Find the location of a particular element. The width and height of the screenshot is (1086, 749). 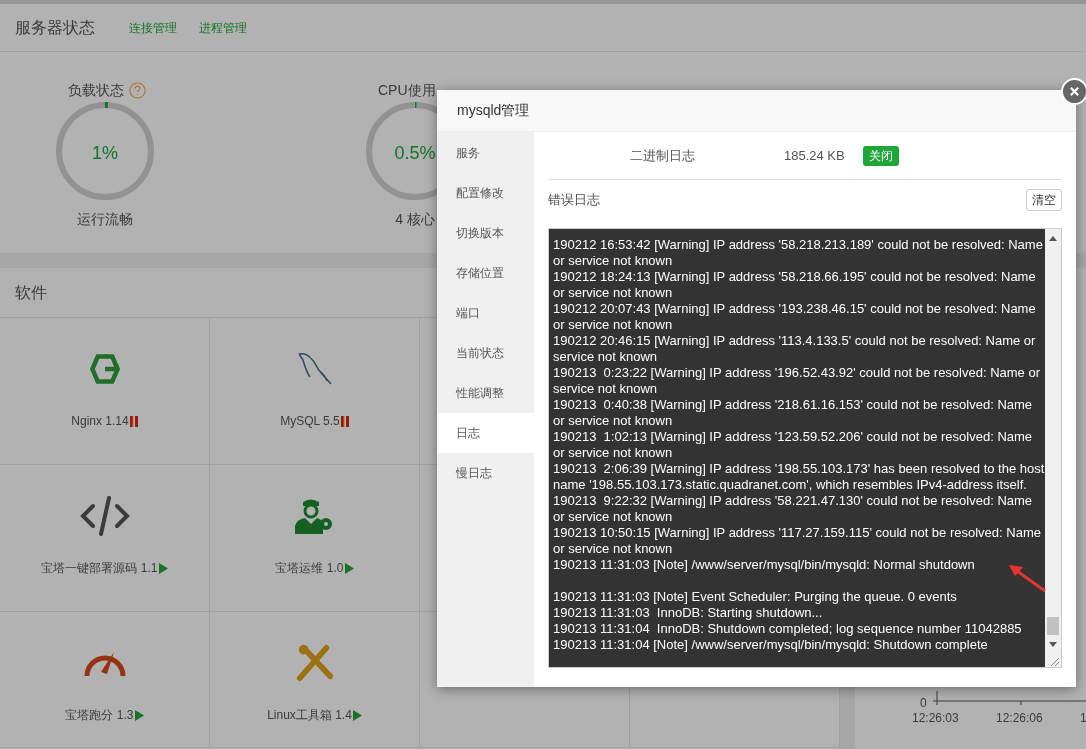

software-tile: MySQL 5.5 is located at coordinates (315, 391).